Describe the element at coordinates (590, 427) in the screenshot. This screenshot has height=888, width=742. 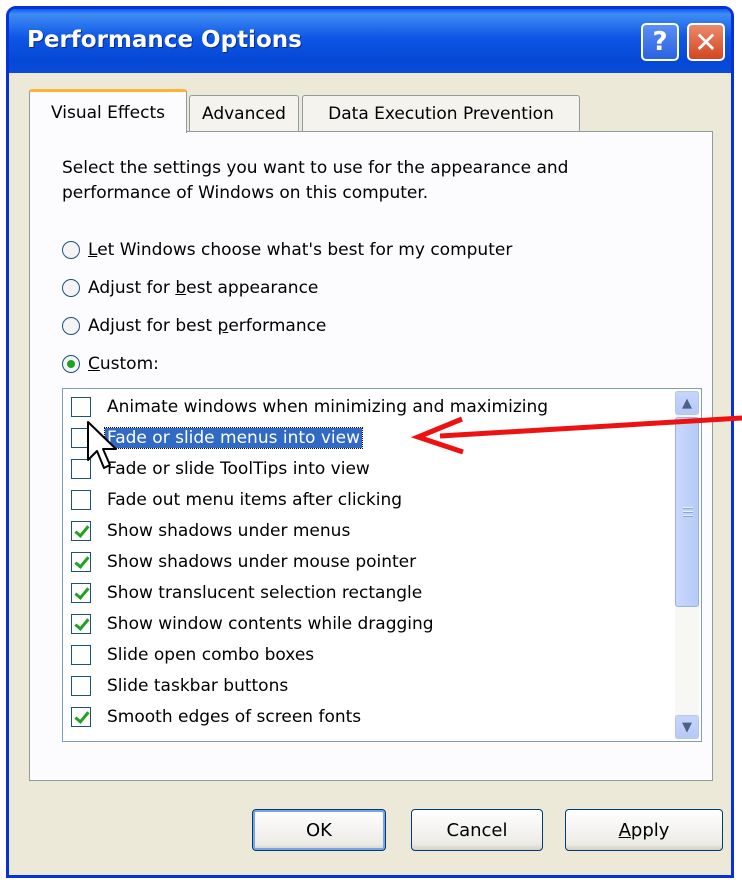
I see `arrow-shaft` at that location.